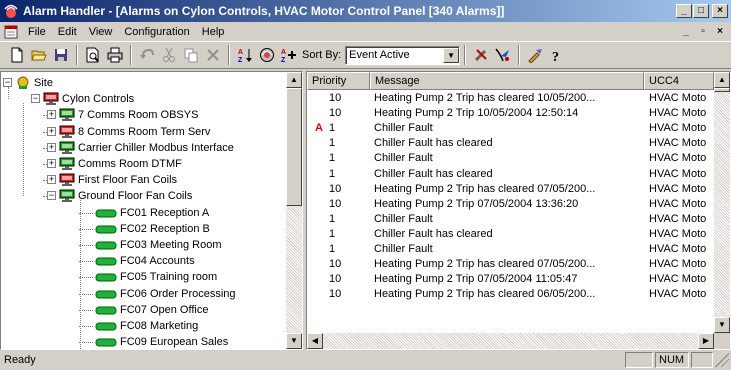 The image size is (731, 370). What do you see at coordinates (510, 341) in the screenshot?
I see `list-horizontal-scrollbar: ◀ ▶` at bounding box center [510, 341].